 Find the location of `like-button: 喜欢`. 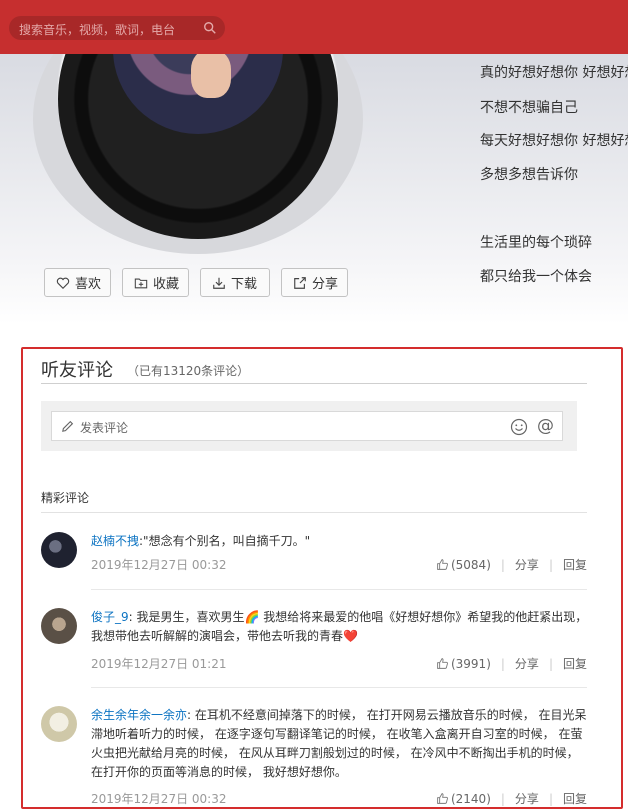

like-button: 喜欢 is located at coordinates (77, 282).